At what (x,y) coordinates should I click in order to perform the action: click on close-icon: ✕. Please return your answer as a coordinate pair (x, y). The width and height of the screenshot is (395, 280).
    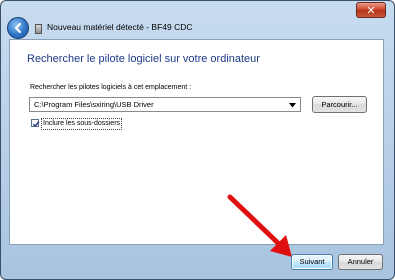
    Looking at the image, I should click on (371, 10).